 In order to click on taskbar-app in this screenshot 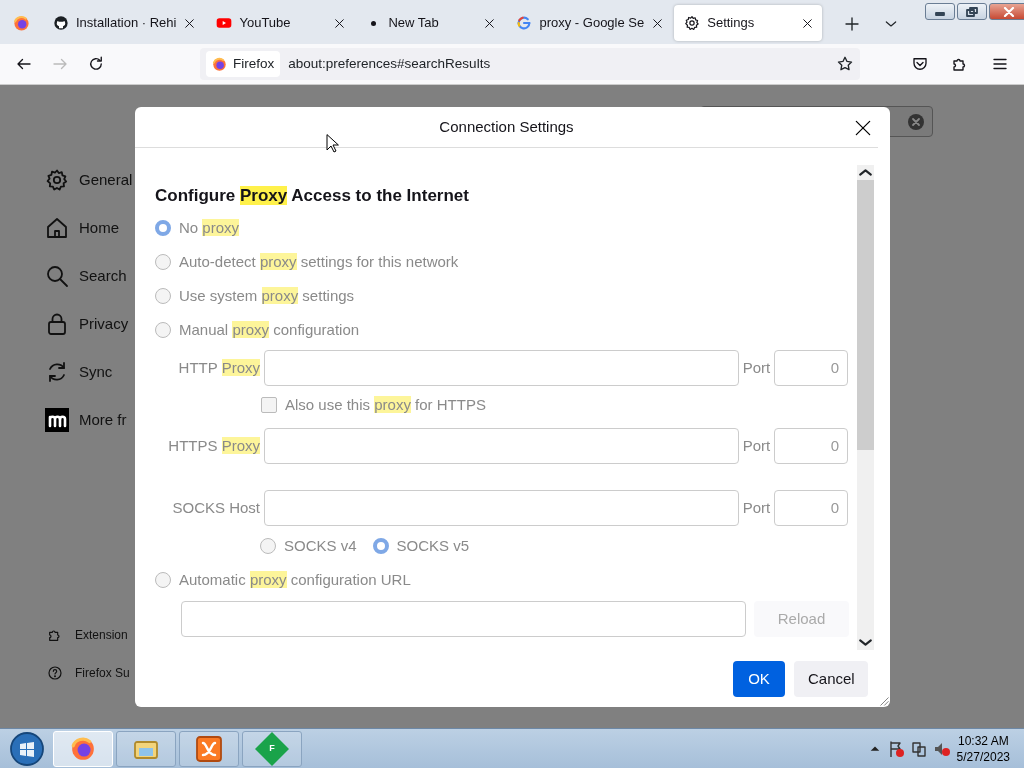, I will do `click(209, 748)`.